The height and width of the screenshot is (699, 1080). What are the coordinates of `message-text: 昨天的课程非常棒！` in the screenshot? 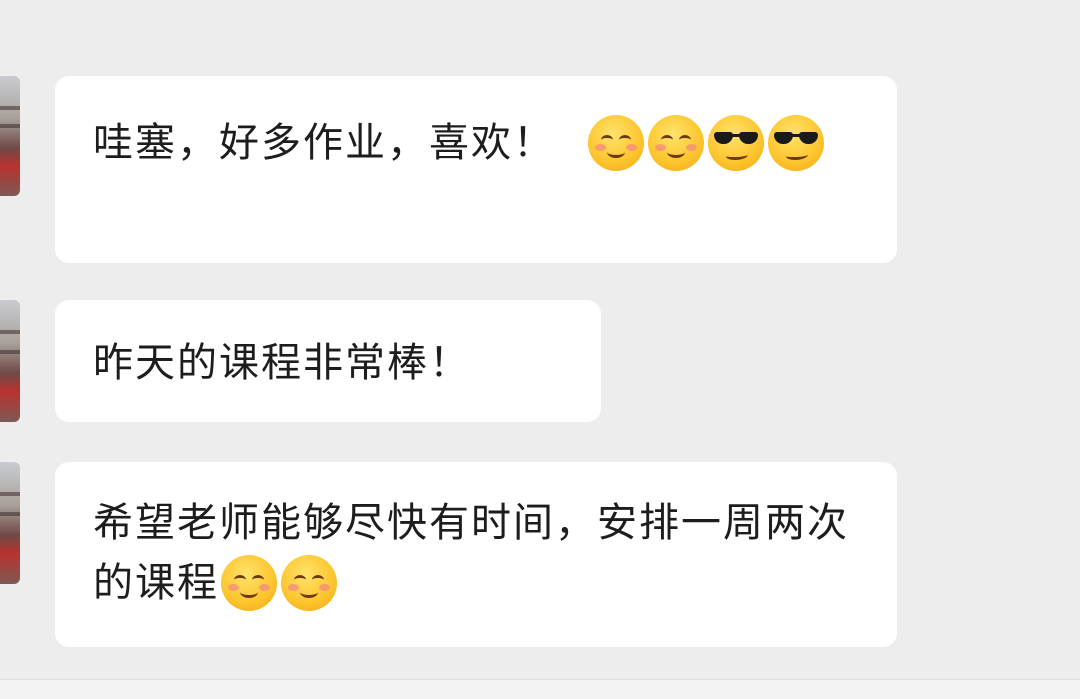 It's located at (327, 362).